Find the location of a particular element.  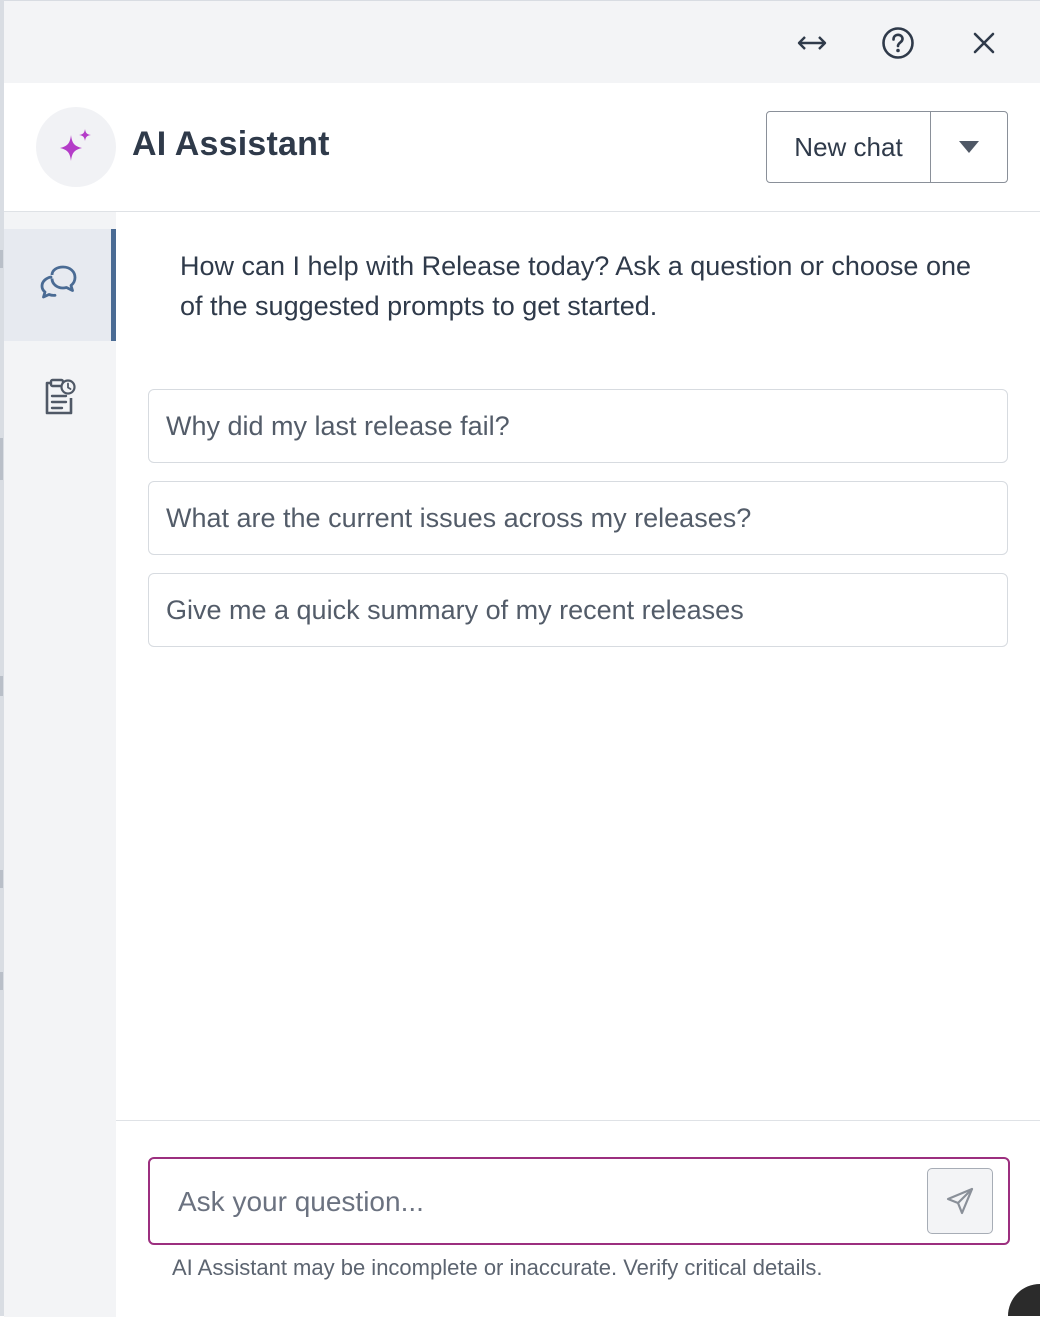

history-clipboard-icon is located at coordinates (60, 396).